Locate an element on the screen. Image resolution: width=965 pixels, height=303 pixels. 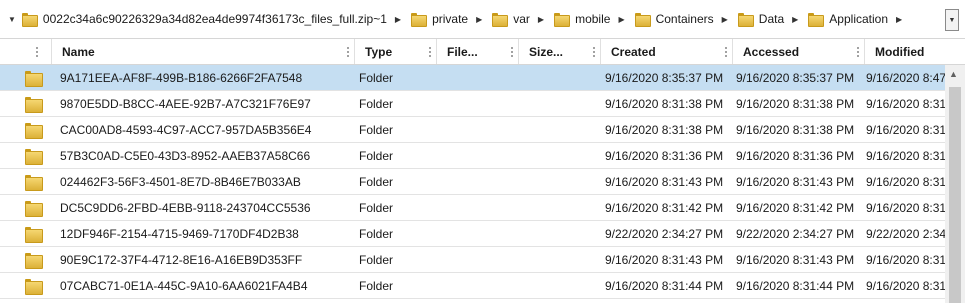
breadcrumb-label: var is located at coordinates (521, 19).